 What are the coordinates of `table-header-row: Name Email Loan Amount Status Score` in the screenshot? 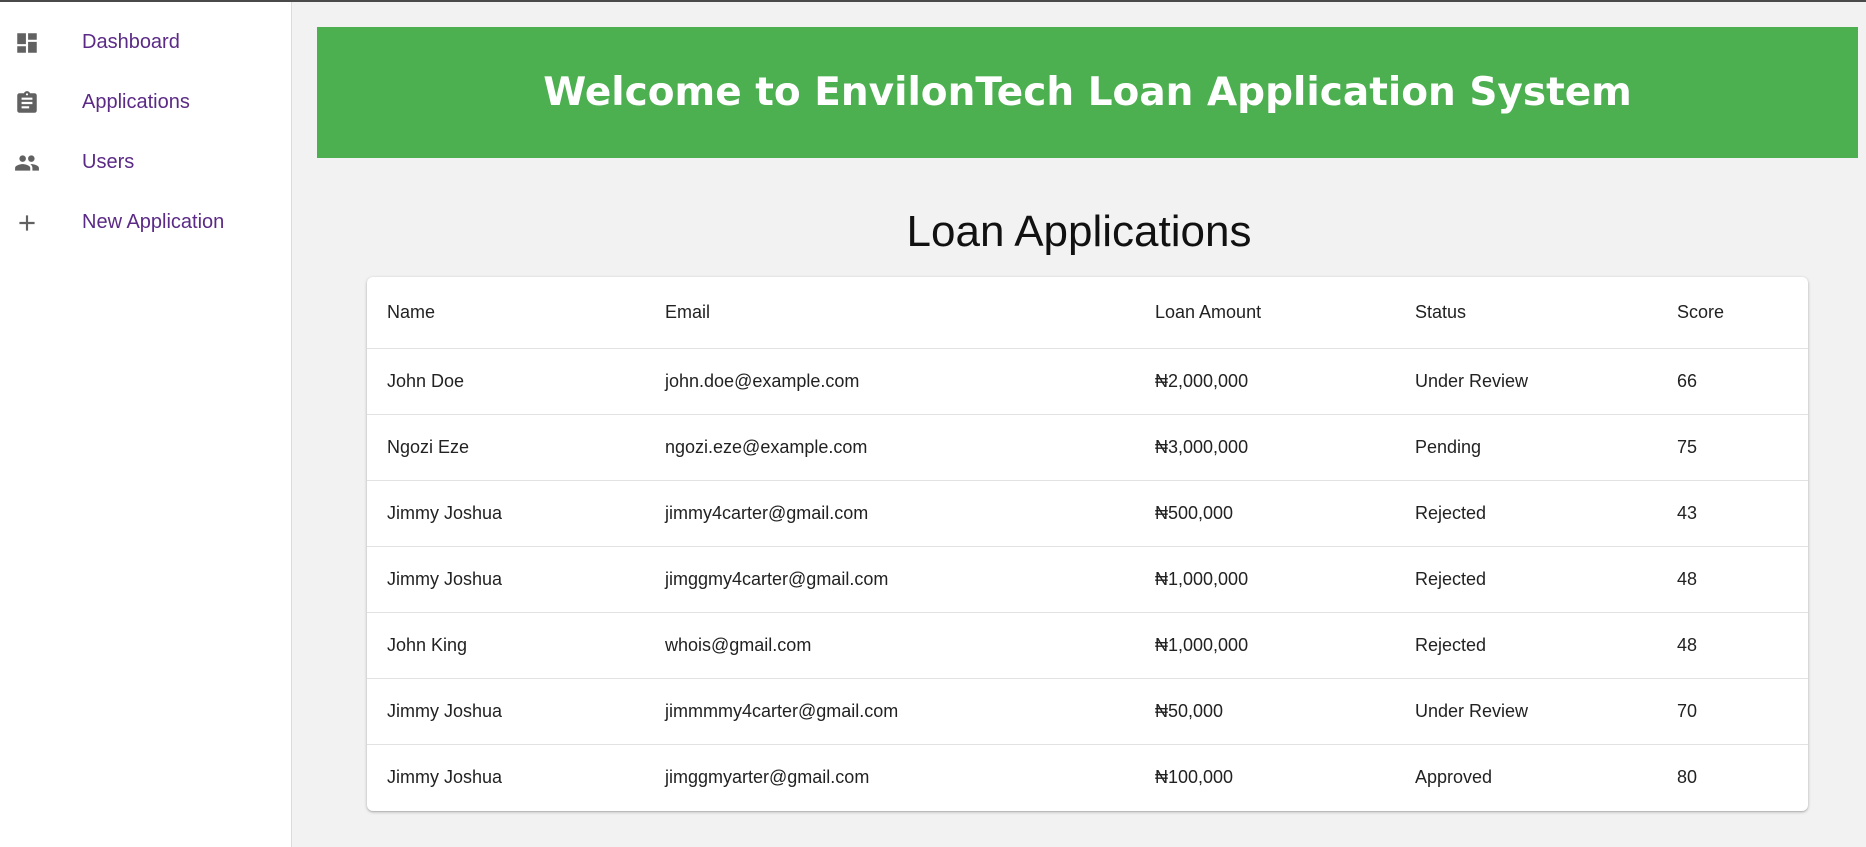 It's located at (1087, 313).